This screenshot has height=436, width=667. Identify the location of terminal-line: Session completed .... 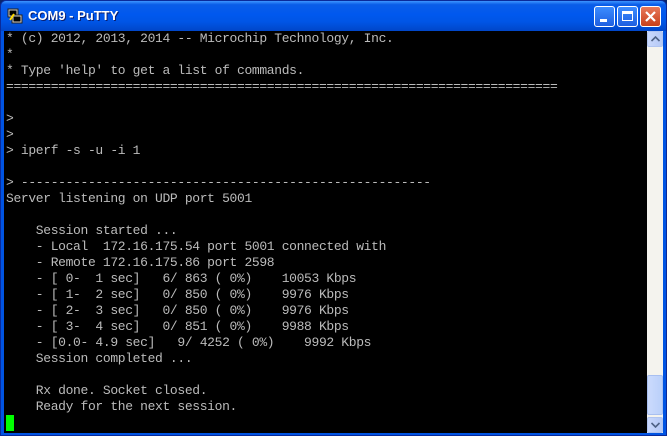
(99, 358).